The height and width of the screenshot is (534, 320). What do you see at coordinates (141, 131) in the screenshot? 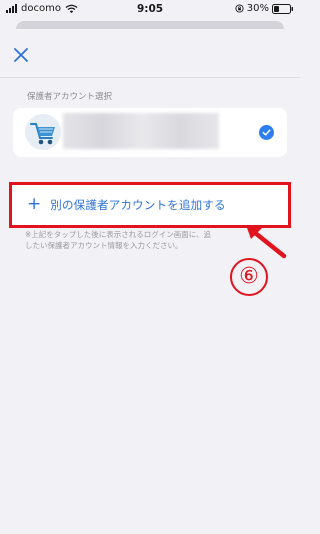
I see `account-name-redacted` at bounding box center [141, 131].